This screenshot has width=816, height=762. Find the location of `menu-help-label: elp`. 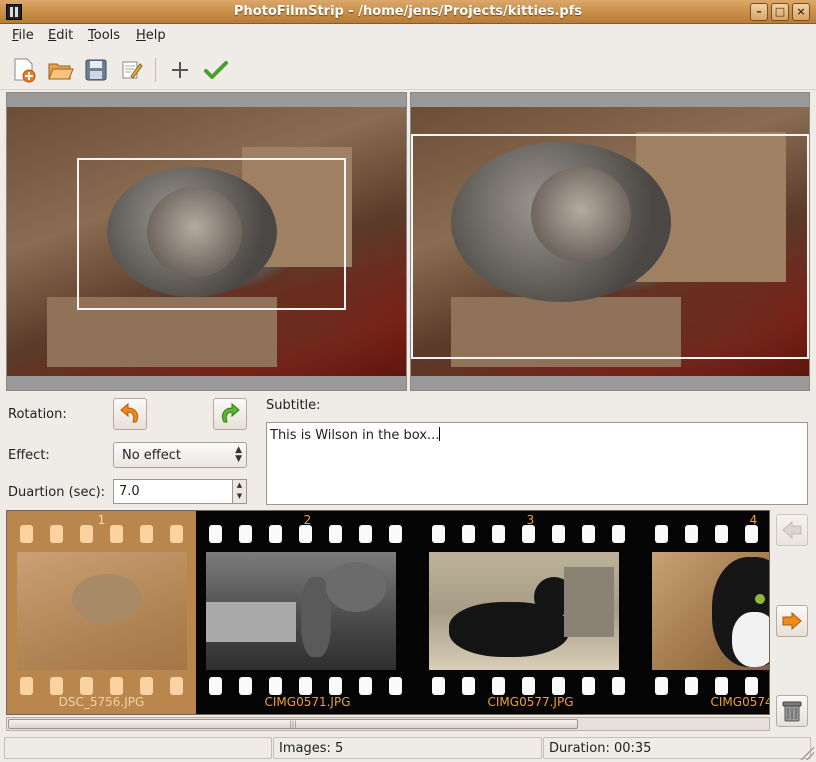

menu-help-label: elp is located at coordinates (155, 35).